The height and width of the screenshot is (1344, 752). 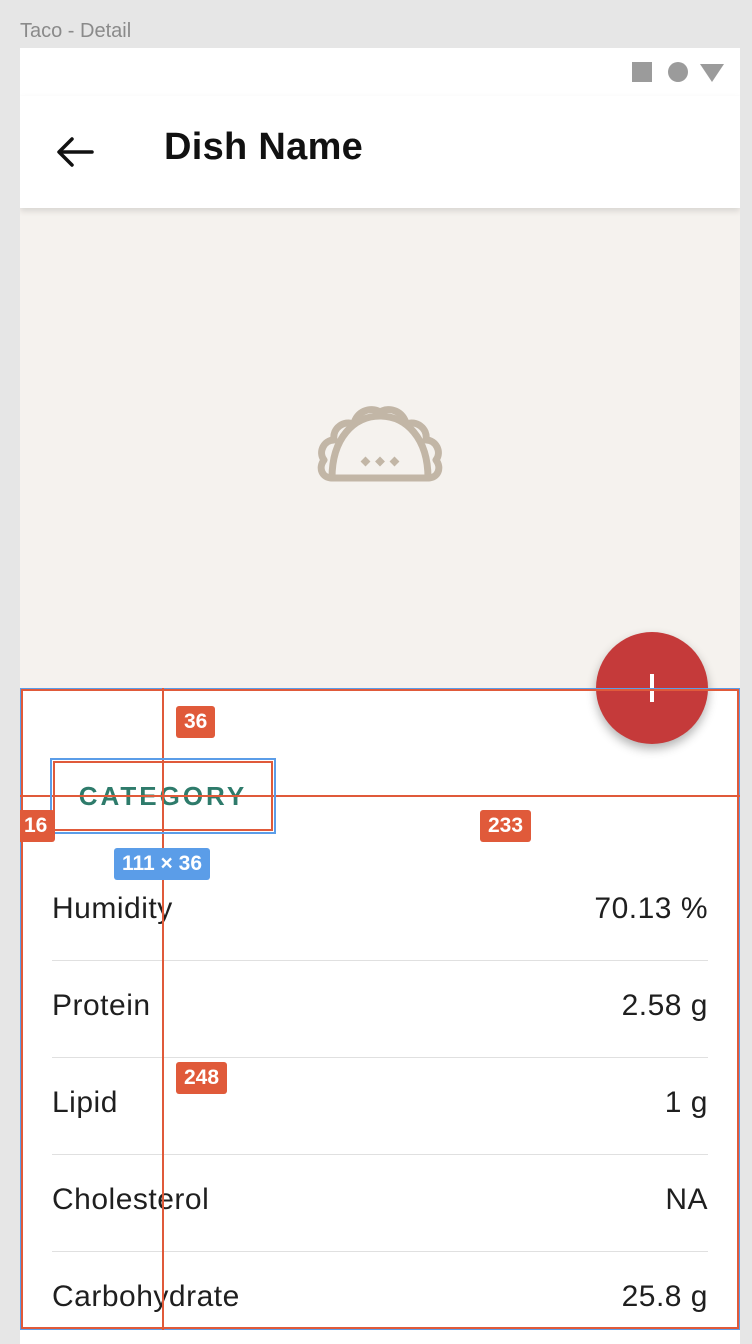 I want to click on nutrient-value: NA, so click(x=686, y=1199).